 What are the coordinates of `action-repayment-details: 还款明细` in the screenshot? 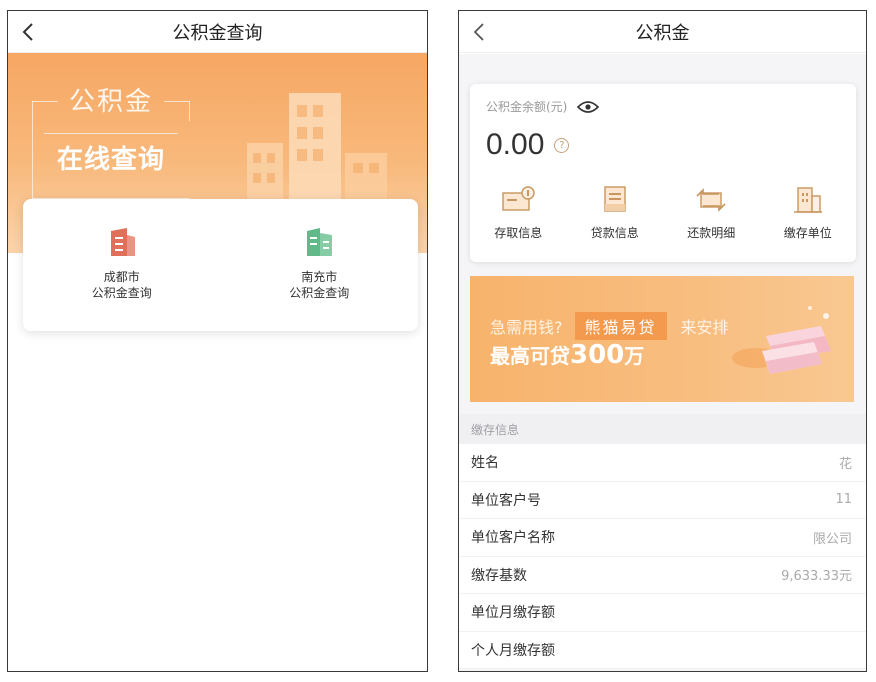 It's located at (711, 212).